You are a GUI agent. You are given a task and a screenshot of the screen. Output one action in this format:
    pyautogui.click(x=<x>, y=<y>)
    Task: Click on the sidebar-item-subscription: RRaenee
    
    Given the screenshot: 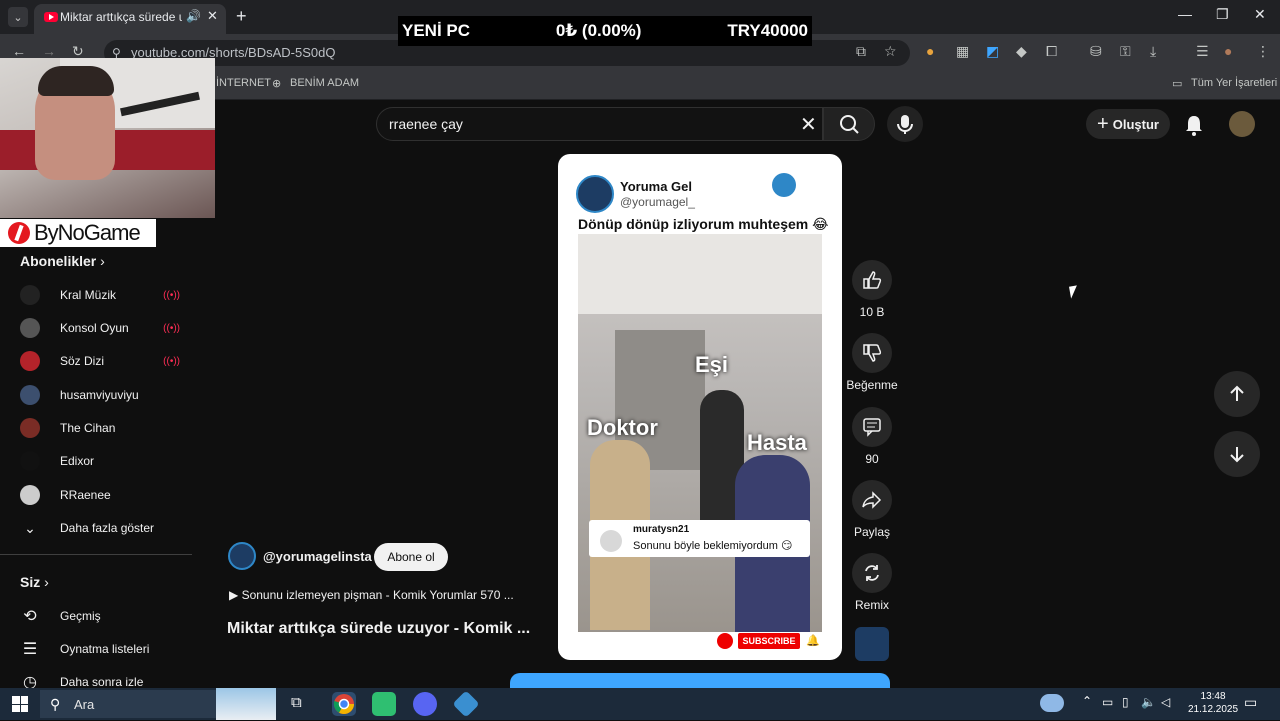 What is the action you would take?
    pyautogui.click(x=100, y=495)
    